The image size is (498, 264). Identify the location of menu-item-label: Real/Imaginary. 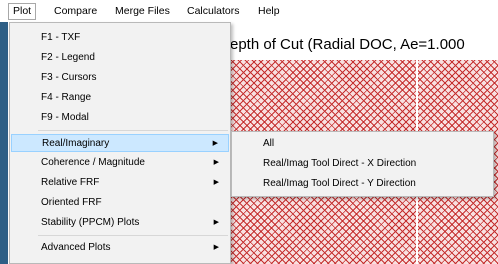
(76, 143).